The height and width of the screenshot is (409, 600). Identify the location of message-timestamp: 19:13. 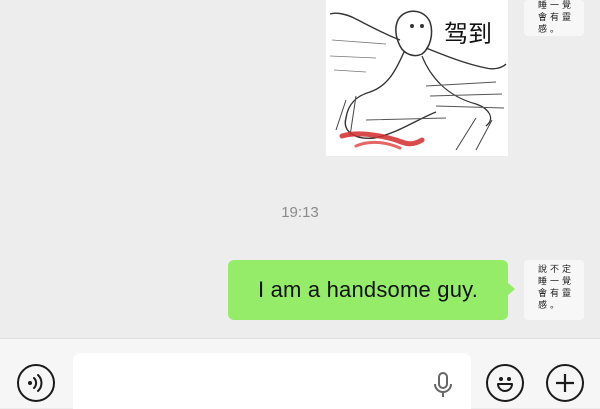
(300, 212).